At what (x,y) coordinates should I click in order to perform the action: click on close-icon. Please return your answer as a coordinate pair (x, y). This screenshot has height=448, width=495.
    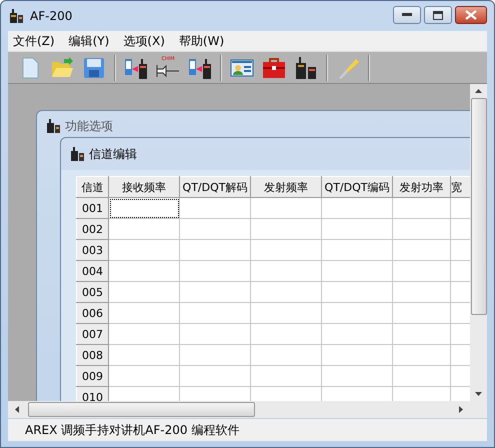
    Looking at the image, I should click on (471, 15).